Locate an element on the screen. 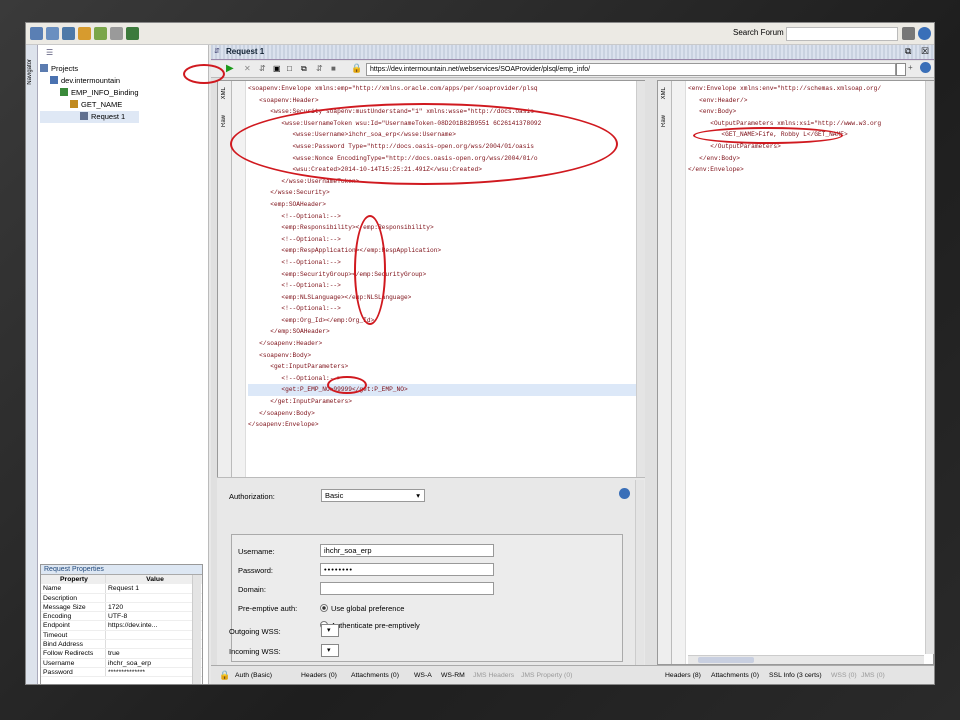 The height and width of the screenshot is (720, 960). tree-item: Projects is located at coordinates (89, 69).